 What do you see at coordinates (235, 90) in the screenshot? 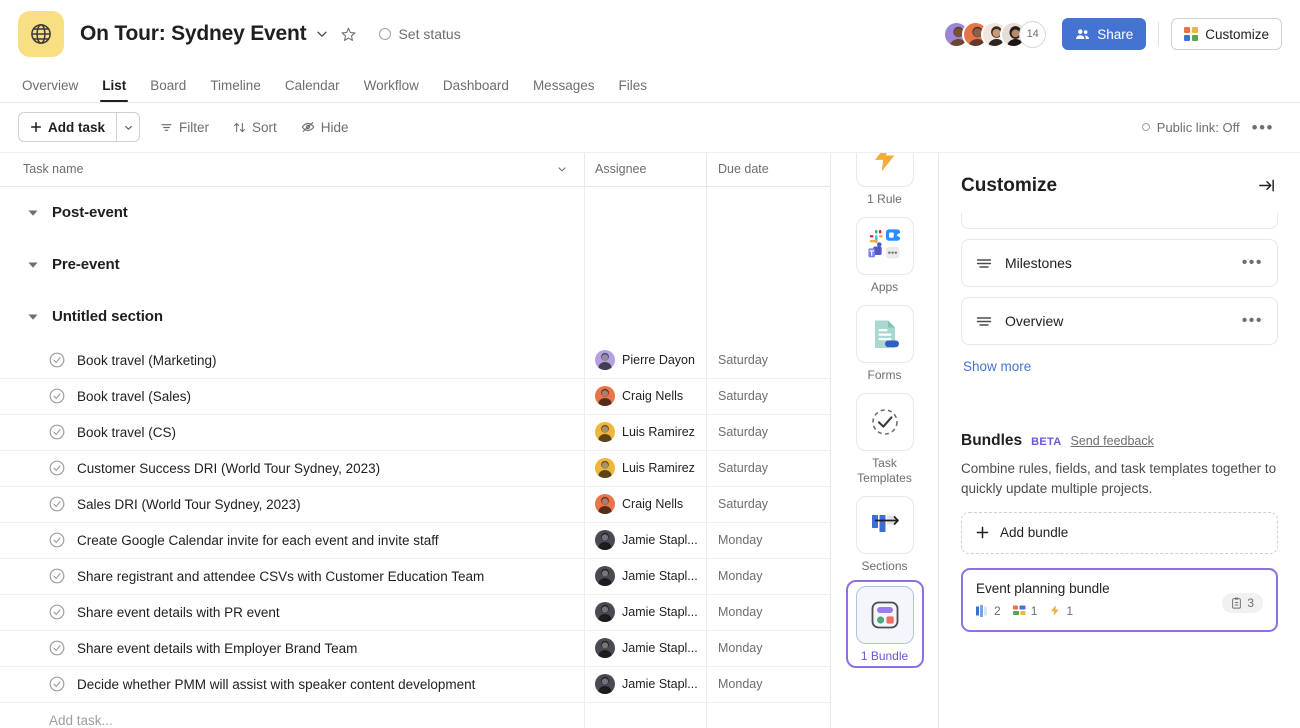
I see `tab-timeline: Timeline` at bounding box center [235, 90].